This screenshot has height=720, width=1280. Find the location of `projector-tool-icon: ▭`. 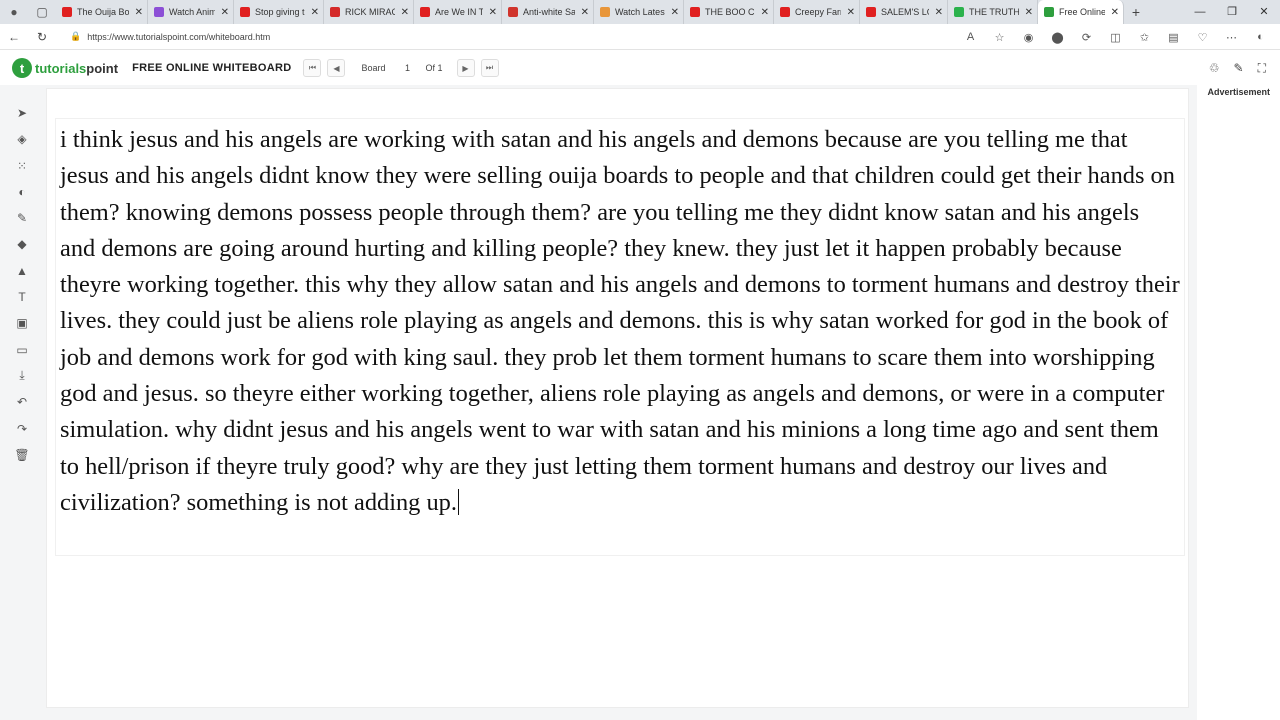

projector-tool-icon: ▭ is located at coordinates (22, 350).